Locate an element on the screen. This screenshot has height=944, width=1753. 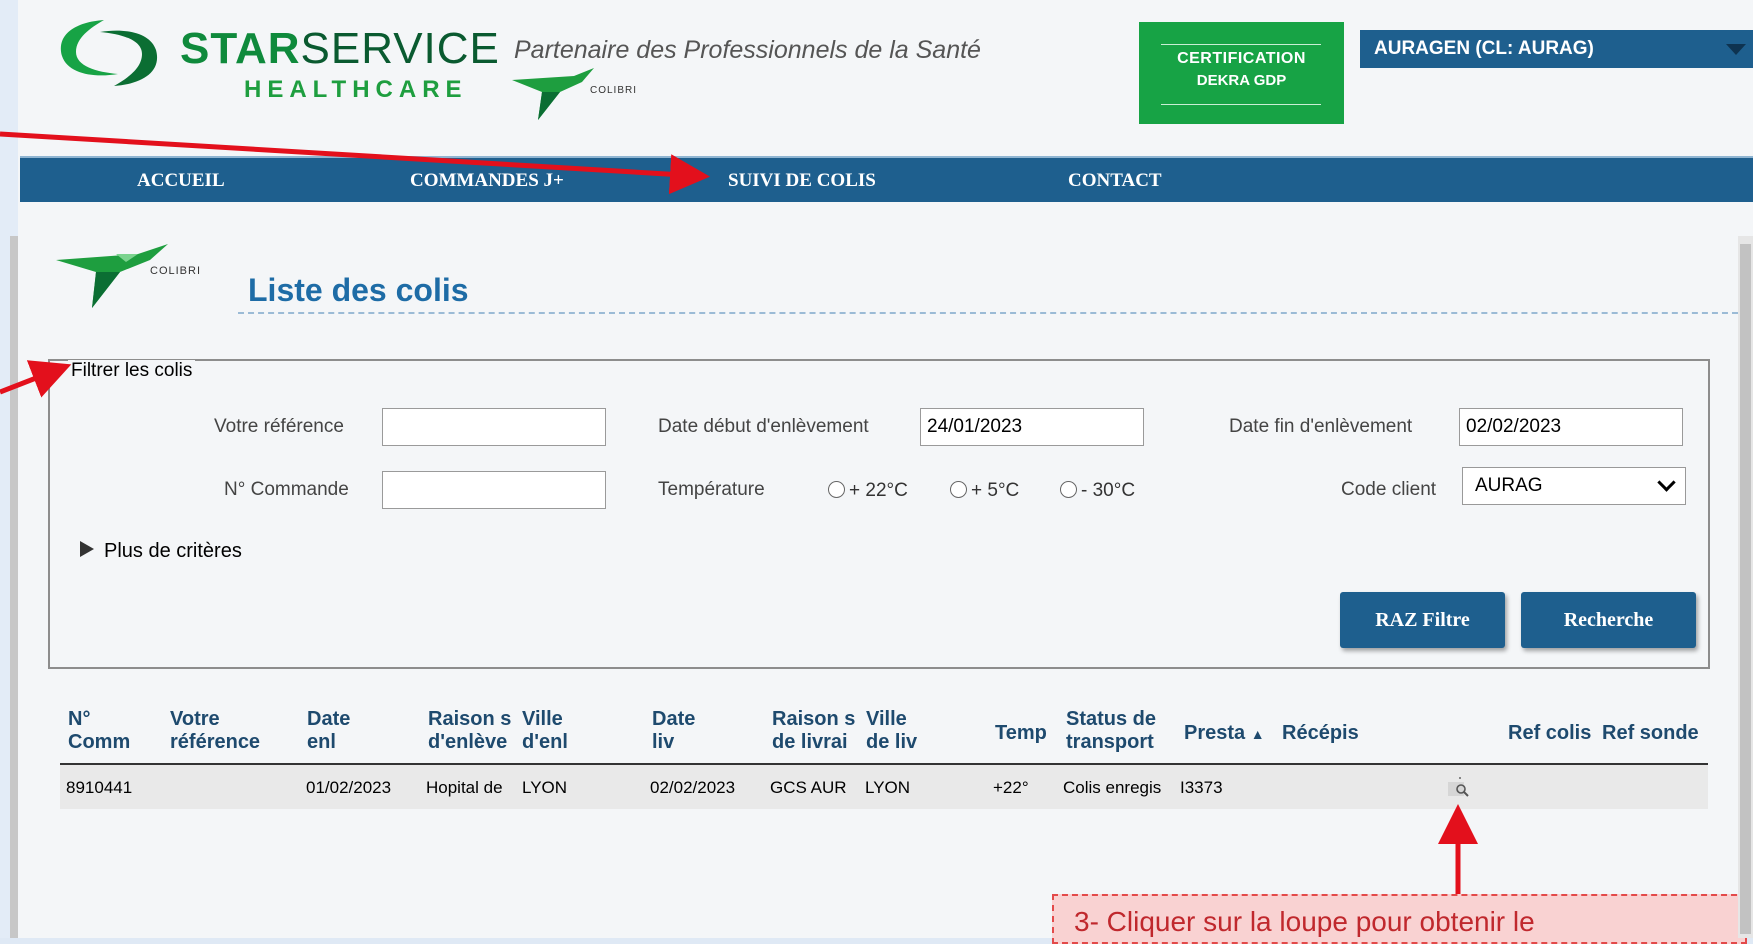
arrow-to-suivi is located at coordinates (355, 163).